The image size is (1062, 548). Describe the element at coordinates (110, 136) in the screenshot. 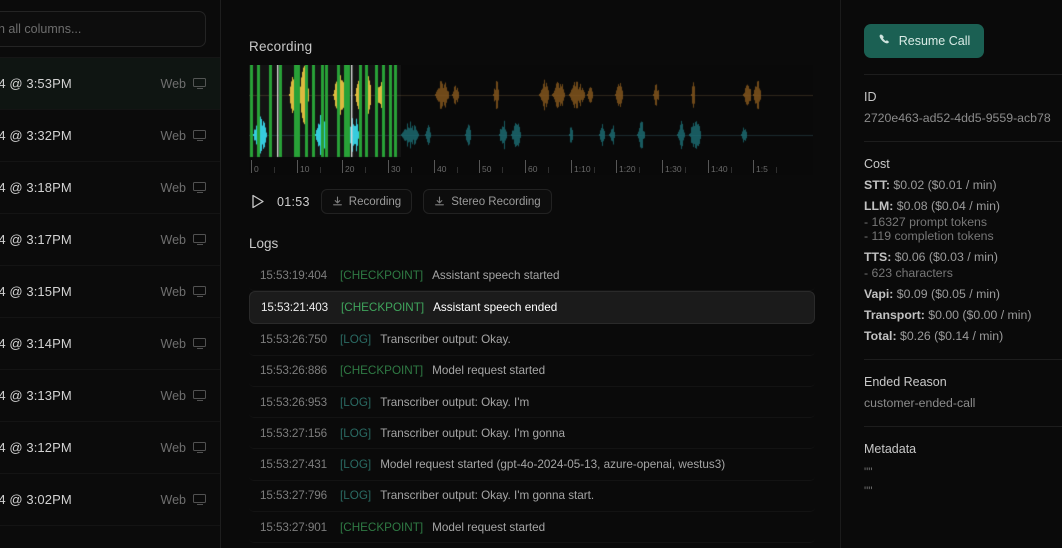

I see `table-row: 24 @ 3:32PM Web` at that location.